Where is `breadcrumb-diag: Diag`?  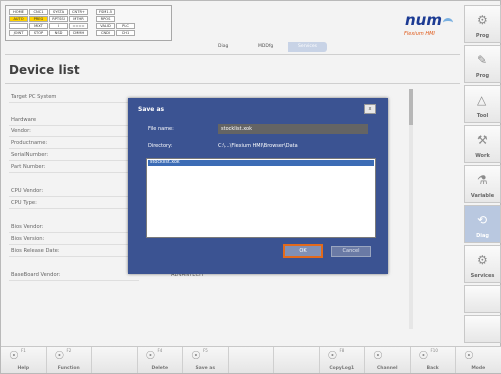 breadcrumb-diag: Diag is located at coordinates (223, 47).